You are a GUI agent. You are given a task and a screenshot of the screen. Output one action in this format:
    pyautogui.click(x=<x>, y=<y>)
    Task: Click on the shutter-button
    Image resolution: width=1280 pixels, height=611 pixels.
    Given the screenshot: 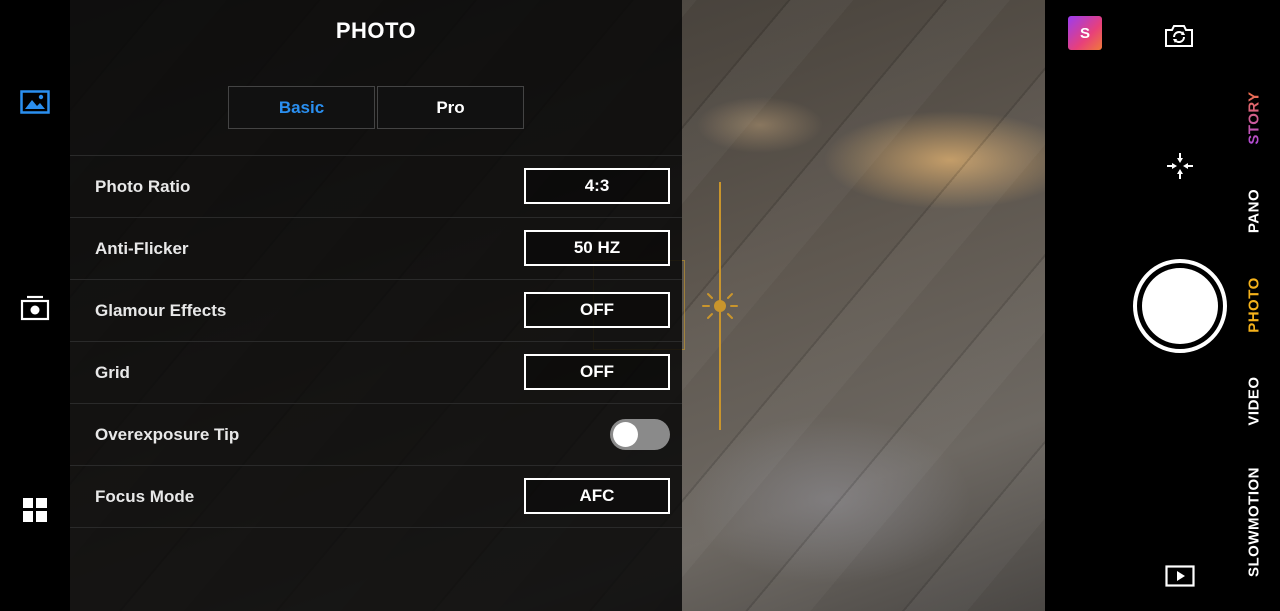 What is the action you would take?
    pyautogui.click(x=1180, y=306)
    